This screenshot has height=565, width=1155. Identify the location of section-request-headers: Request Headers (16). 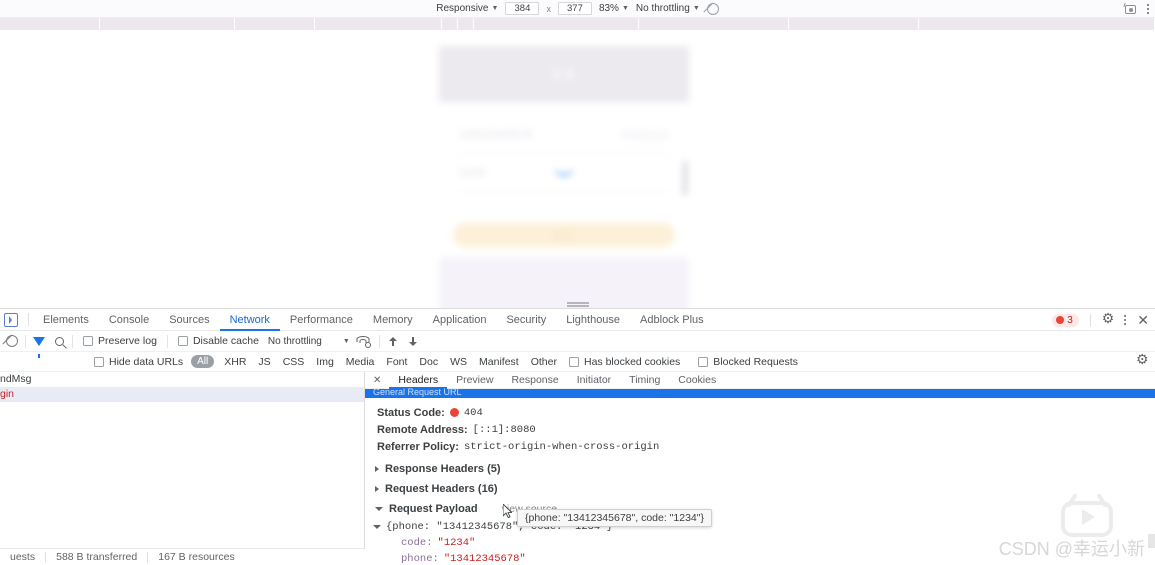
(764, 489).